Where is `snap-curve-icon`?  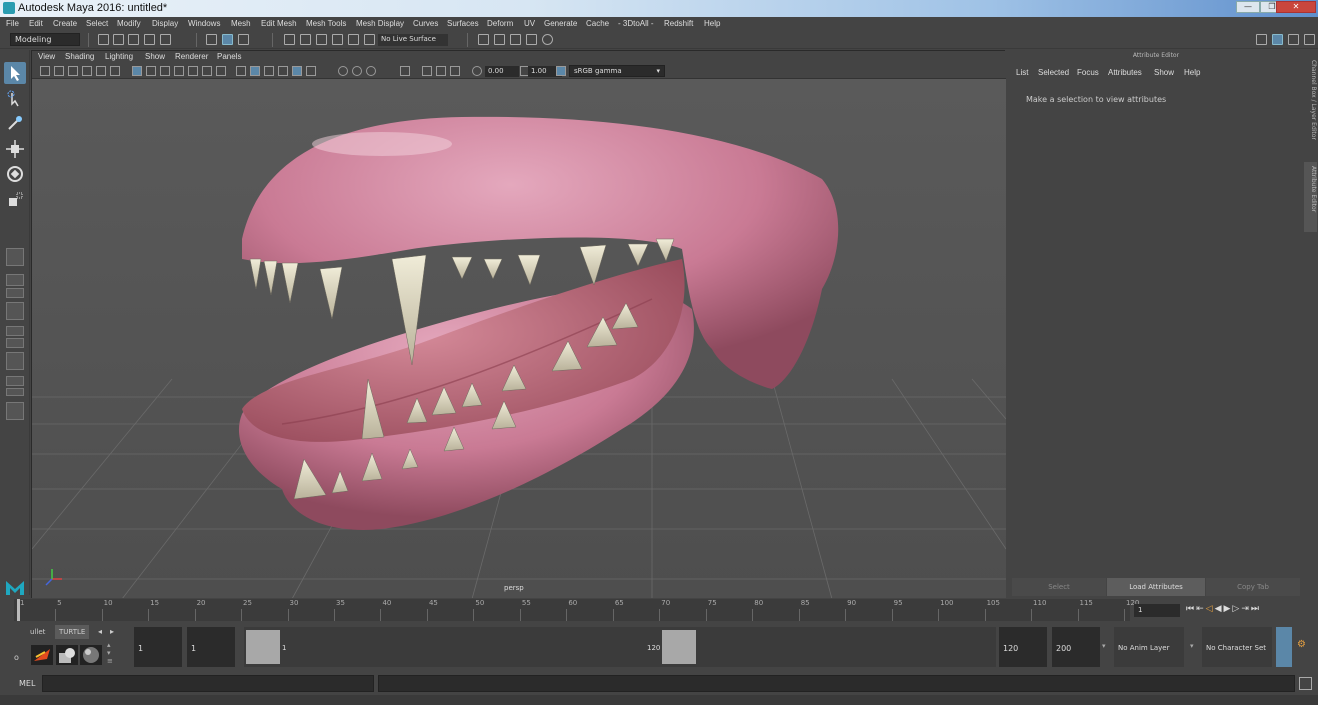
snap-curve-icon is located at coordinates (305, 39).